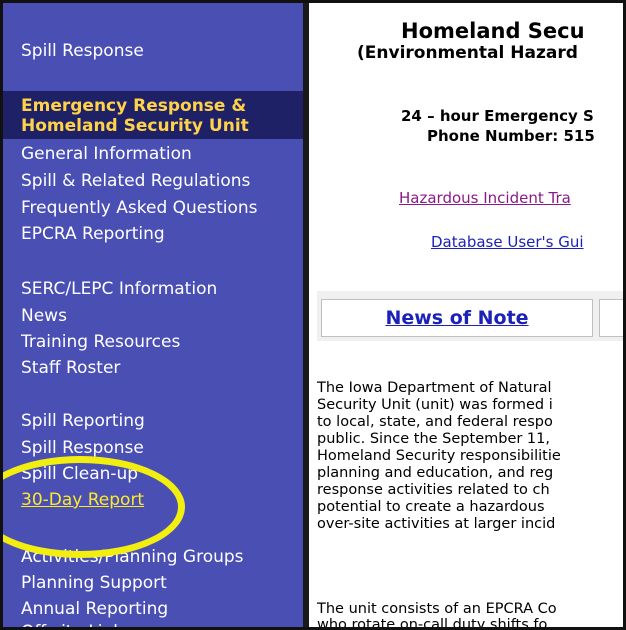  Describe the element at coordinates (611, 318) in the screenshot. I see `tab-next` at that location.